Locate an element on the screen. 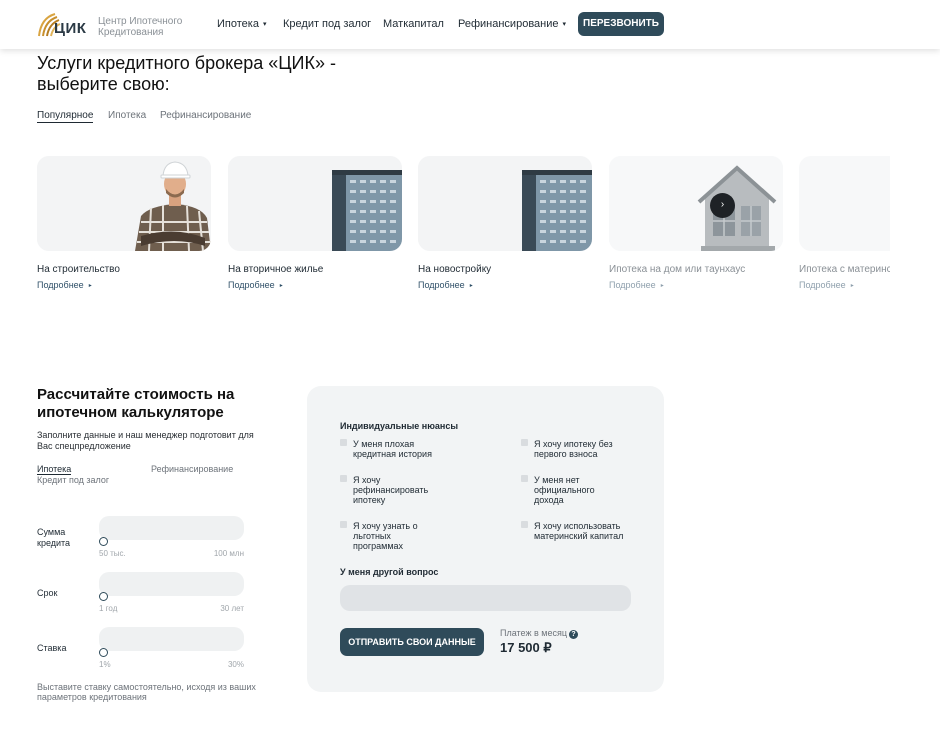  house-image is located at coordinates (696, 203).